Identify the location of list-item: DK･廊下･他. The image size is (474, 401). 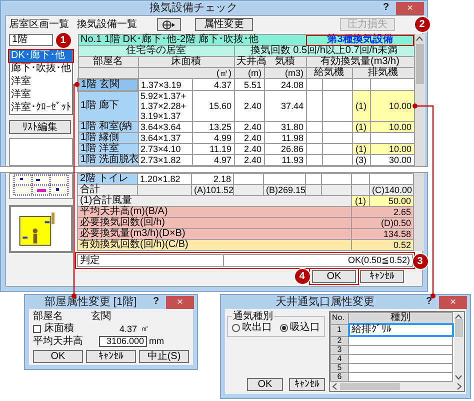
(41, 56).